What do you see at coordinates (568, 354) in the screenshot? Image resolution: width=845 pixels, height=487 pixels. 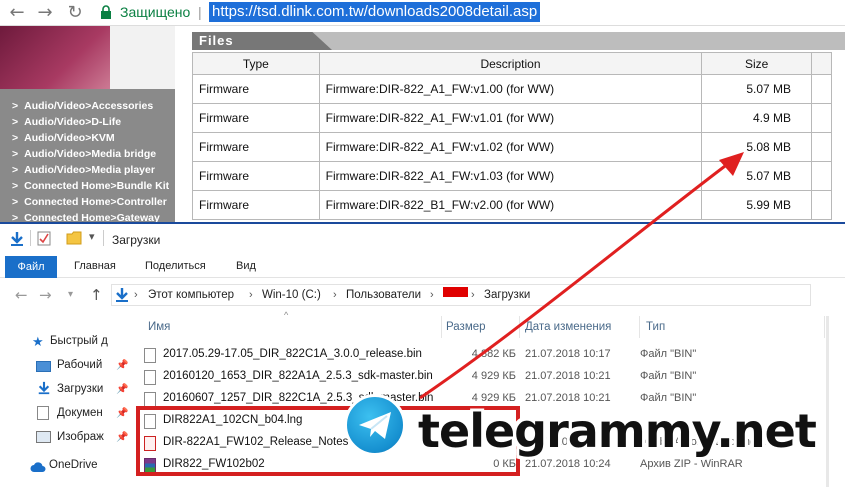 I see `file-date: 21.07.2018 10:17` at bounding box center [568, 354].